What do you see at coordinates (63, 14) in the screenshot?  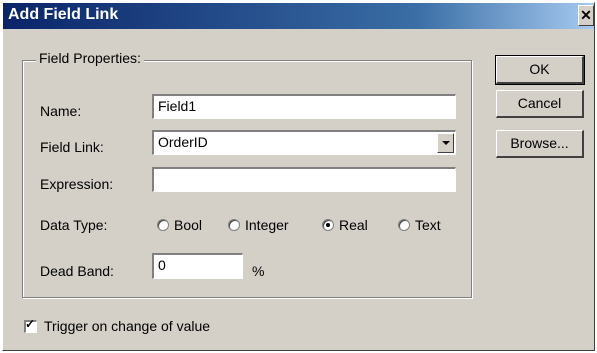 I see `window-title: Add Field Link` at bounding box center [63, 14].